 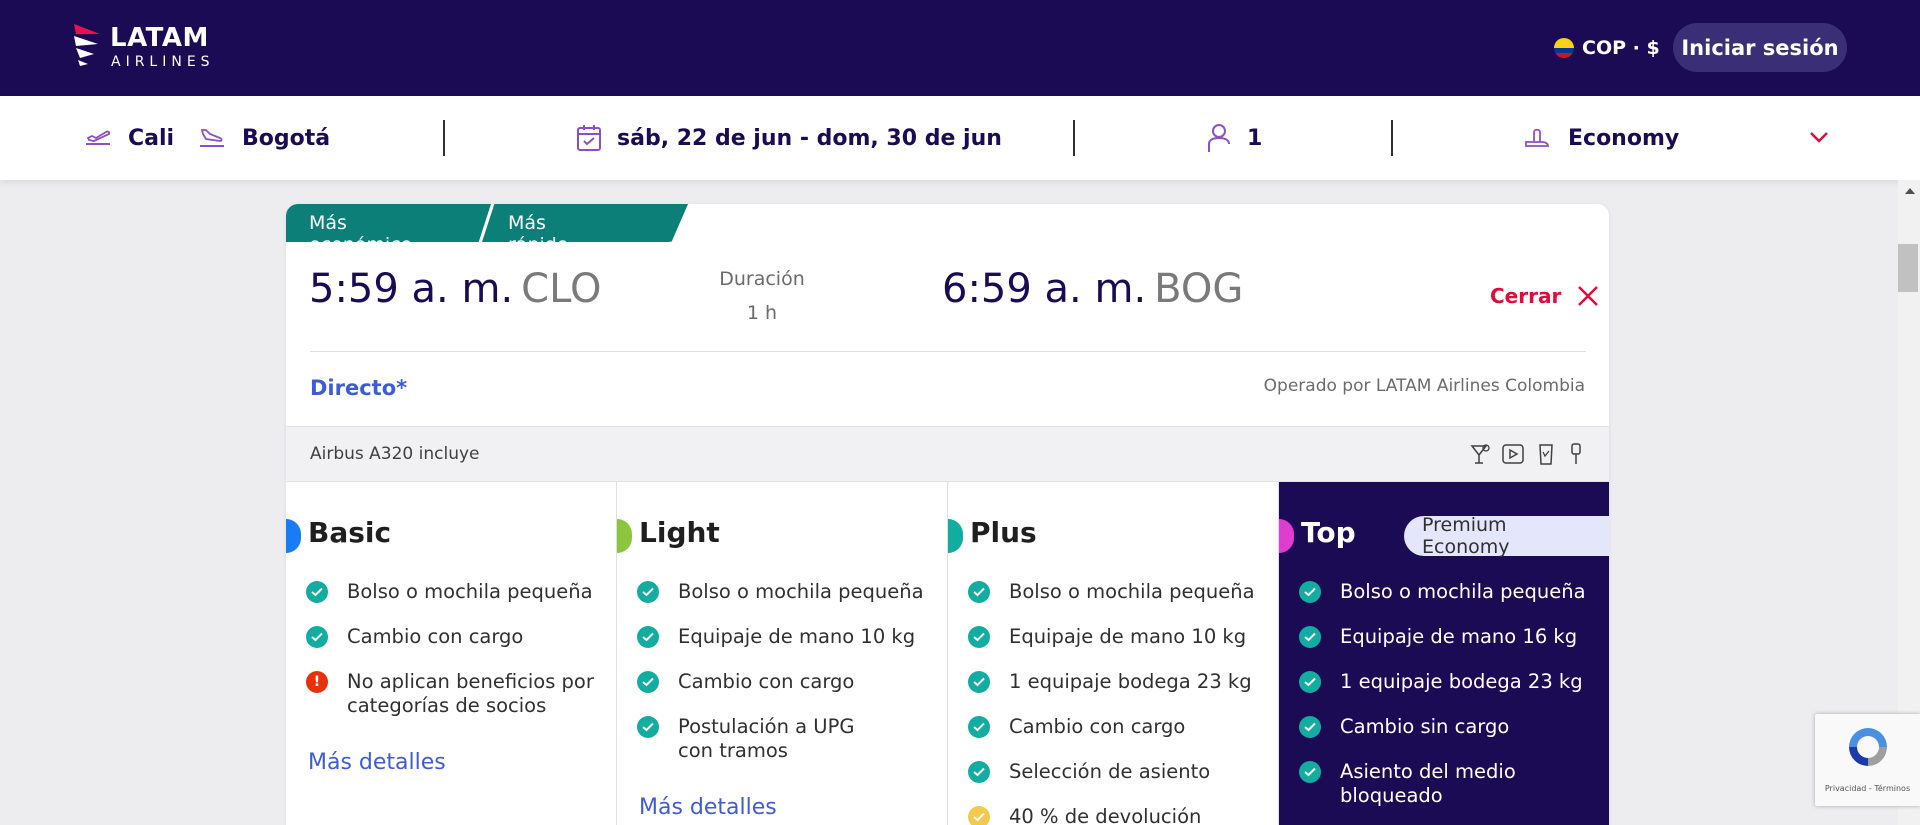 I want to click on passengers-field: 1, so click(x=1233, y=138).